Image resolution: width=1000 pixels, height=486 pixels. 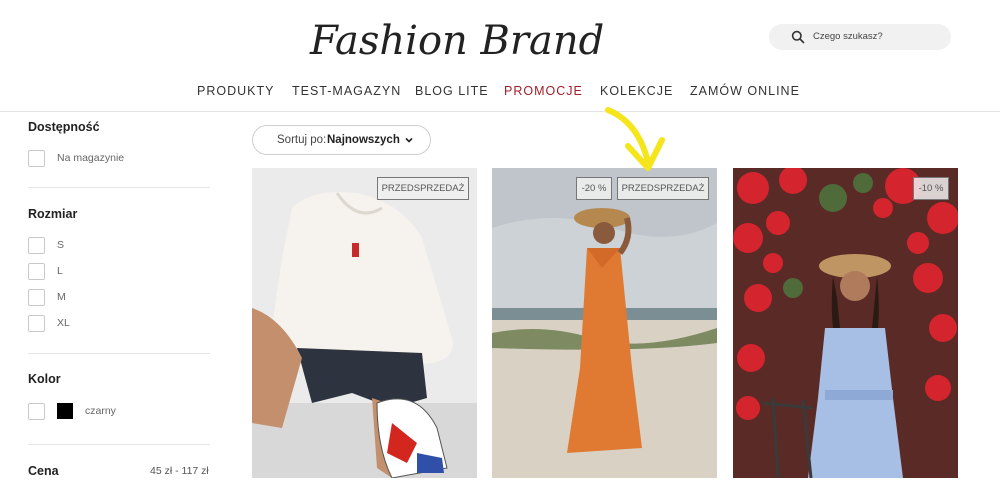 What do you see at coordinates (36, 271) in the screenshot?
I see `checkbox-size-l` at bounding box center [36, 271].